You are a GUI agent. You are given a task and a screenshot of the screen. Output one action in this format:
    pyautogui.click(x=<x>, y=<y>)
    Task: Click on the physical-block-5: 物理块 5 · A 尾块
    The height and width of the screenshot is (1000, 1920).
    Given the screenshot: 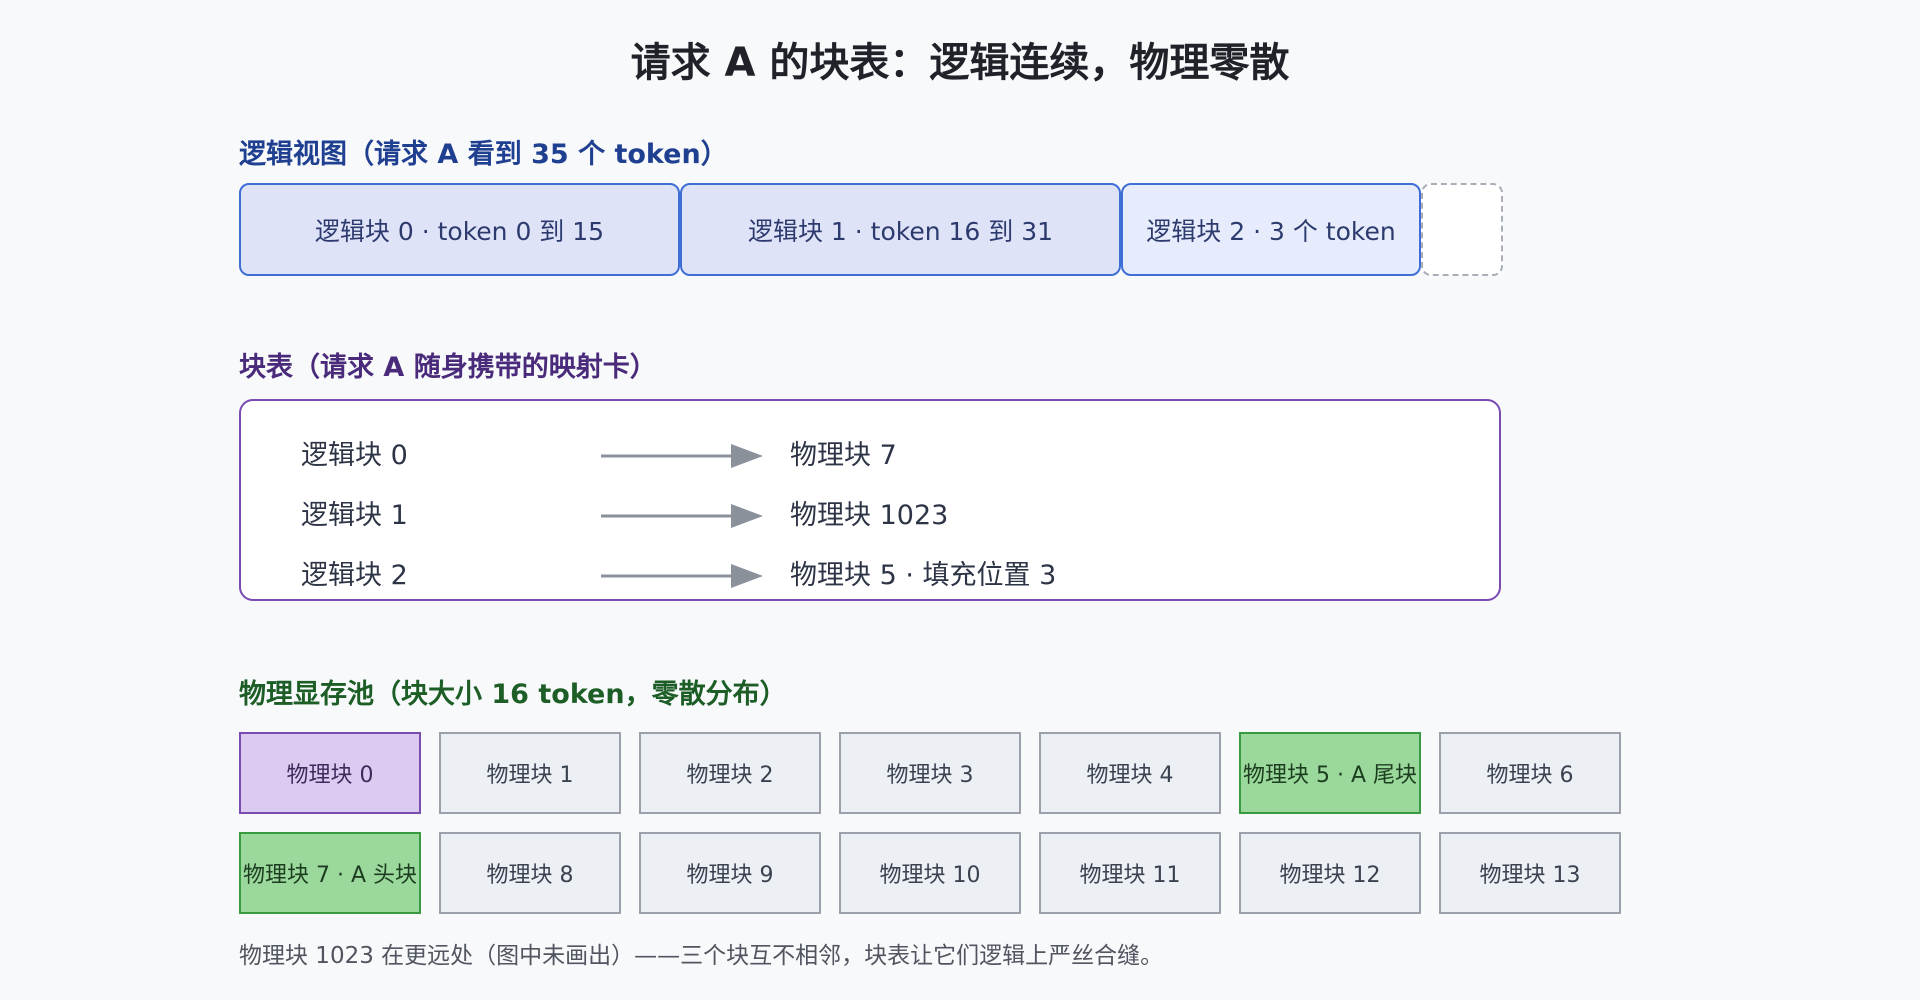 What is the action you would take?
    pyautogui.click(x=1330, y=773)
    